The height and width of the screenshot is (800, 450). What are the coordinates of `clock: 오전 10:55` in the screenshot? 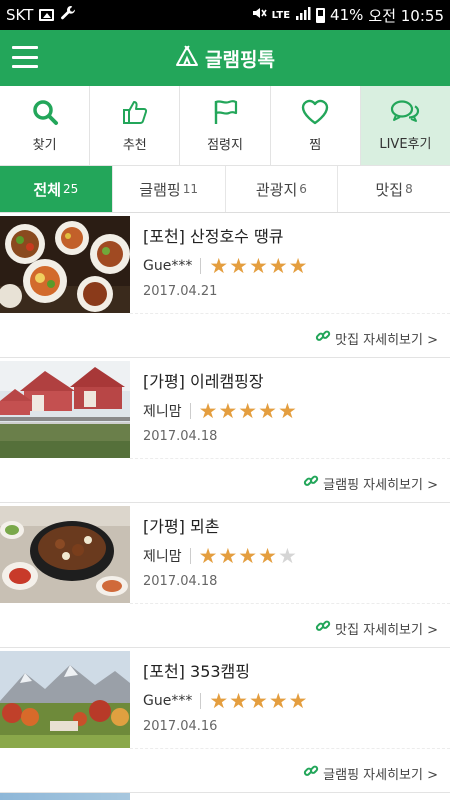 It's located at (406, 15).